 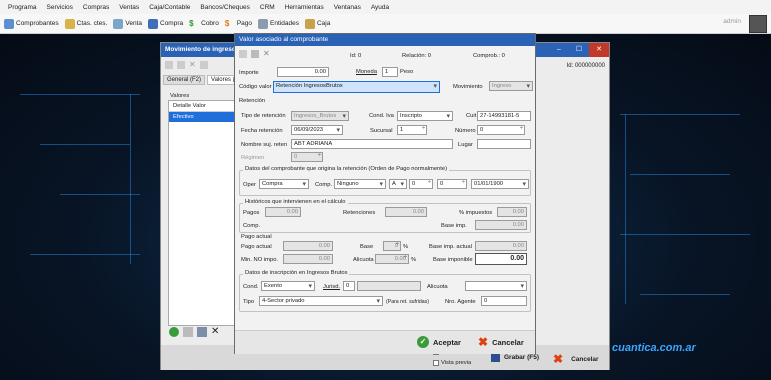 What do you see at coordinates (251, 287) in the screenshot?
I see `cond-label: Cond.` at bounding box center [251, 287].